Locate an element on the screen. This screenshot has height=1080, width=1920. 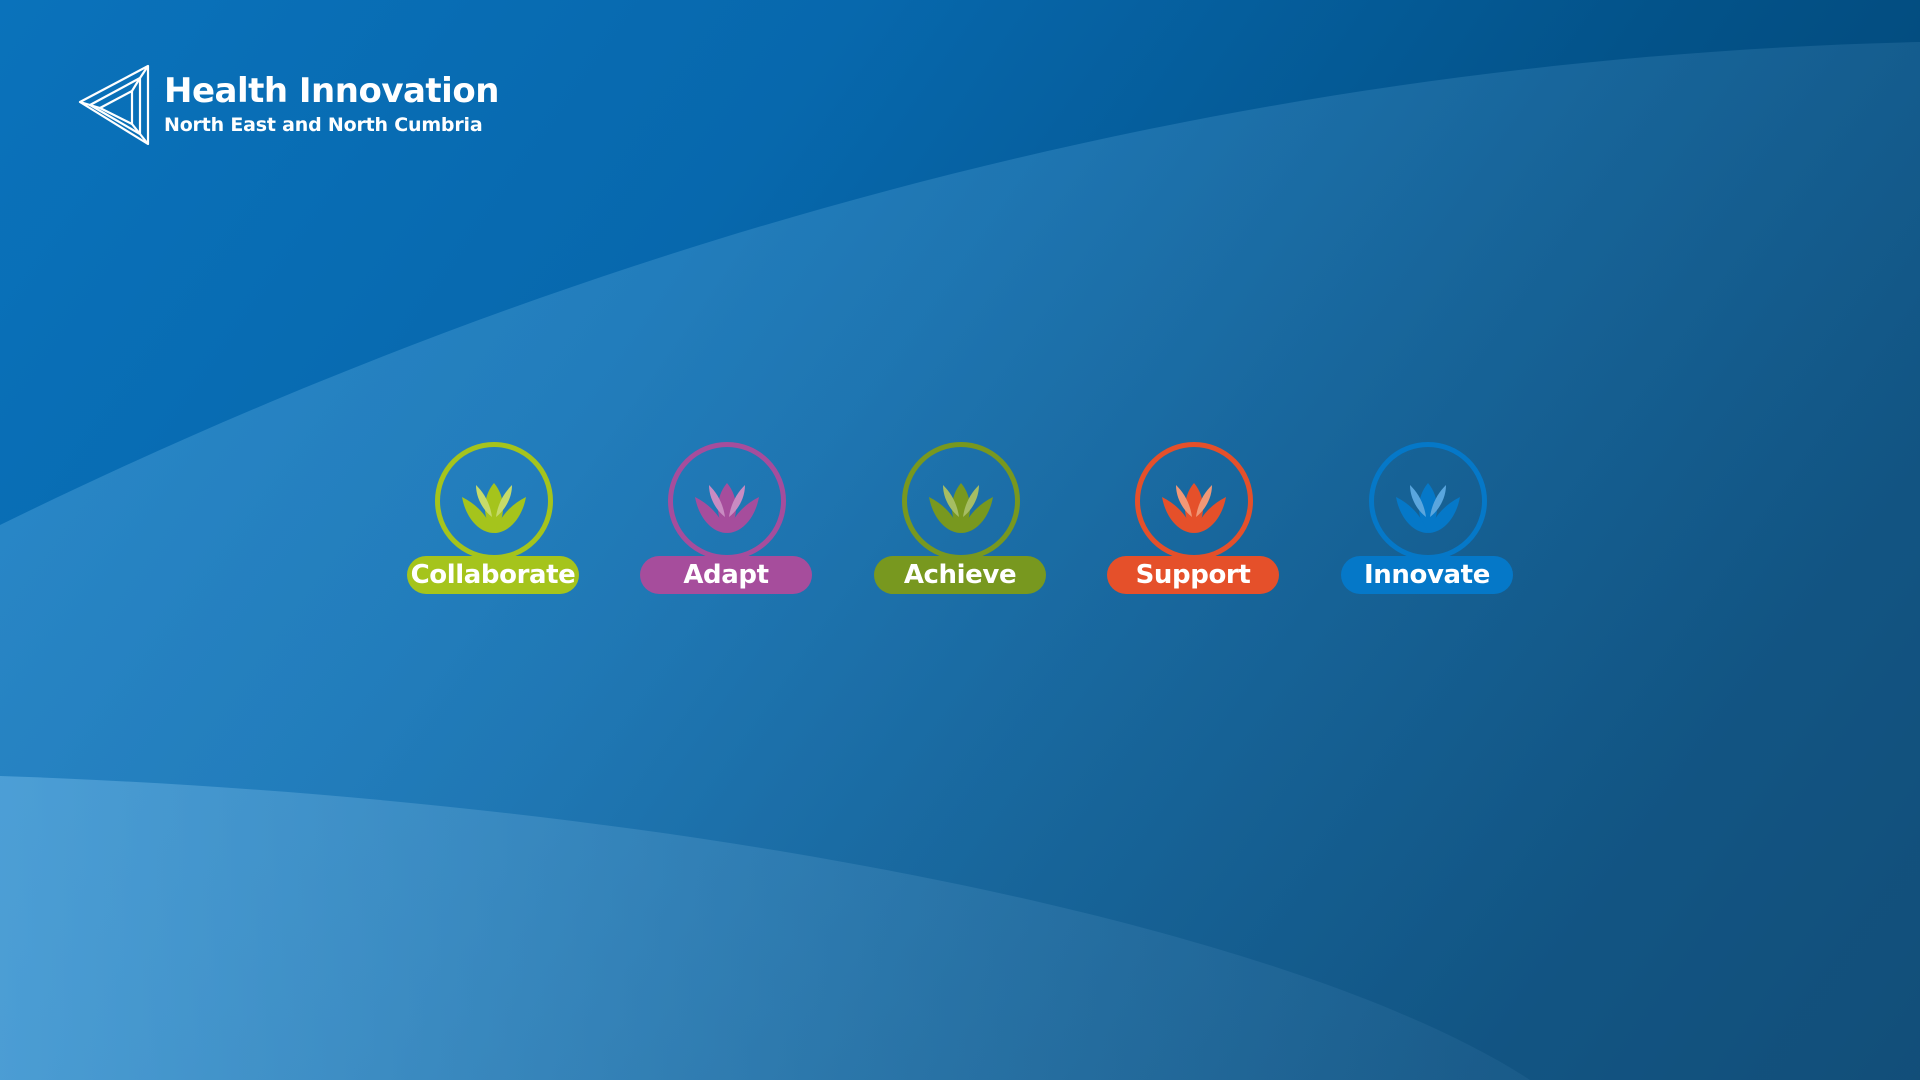
value-badge-innovate: Innovate is located at coordinates (1427, 522).